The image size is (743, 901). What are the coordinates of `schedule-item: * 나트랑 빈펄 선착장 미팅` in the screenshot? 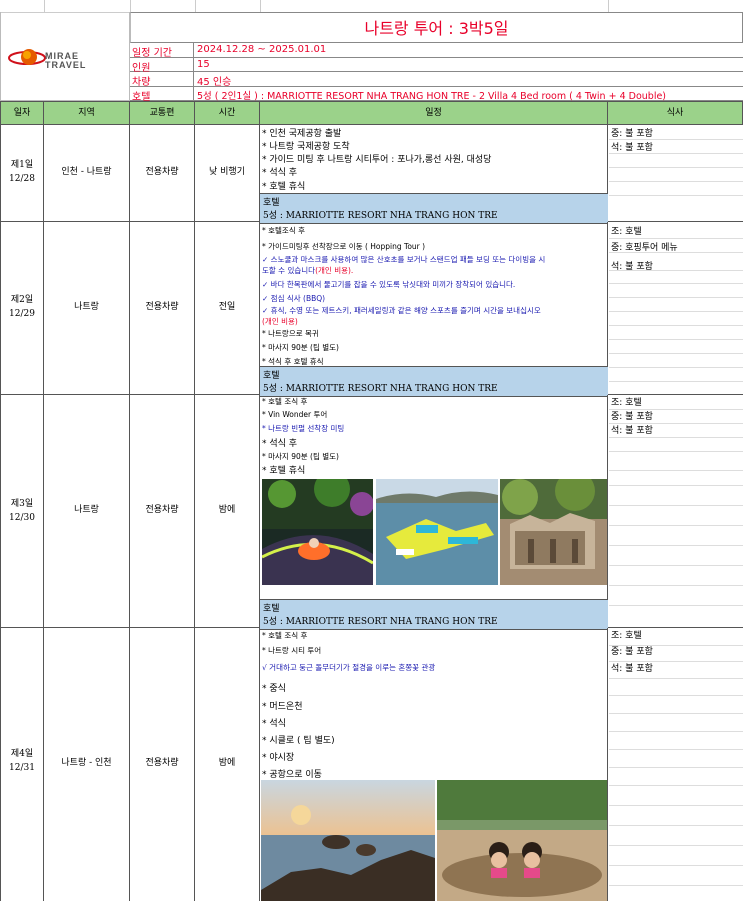 It's located at (303, 428).